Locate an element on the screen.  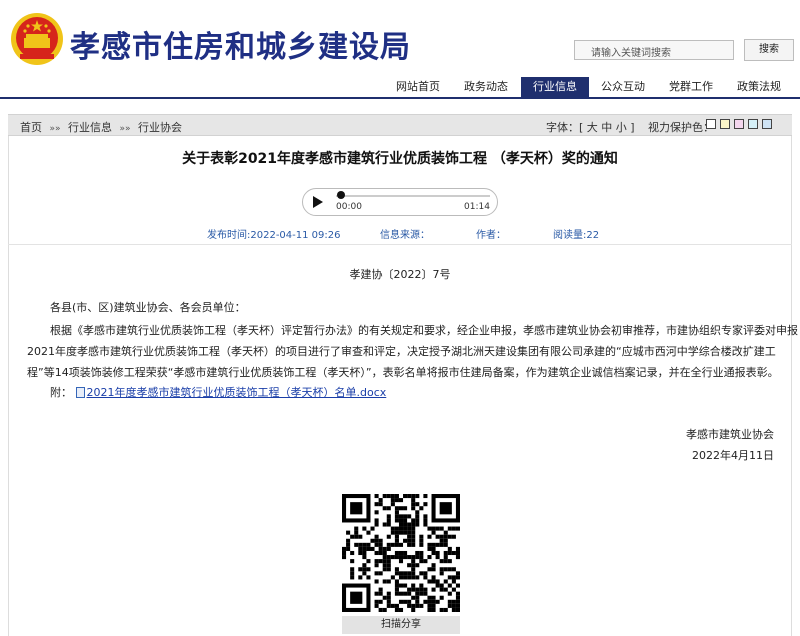
font-size-control: 字体：[ 大 中 小 ] is located at coordinates (590, 127).